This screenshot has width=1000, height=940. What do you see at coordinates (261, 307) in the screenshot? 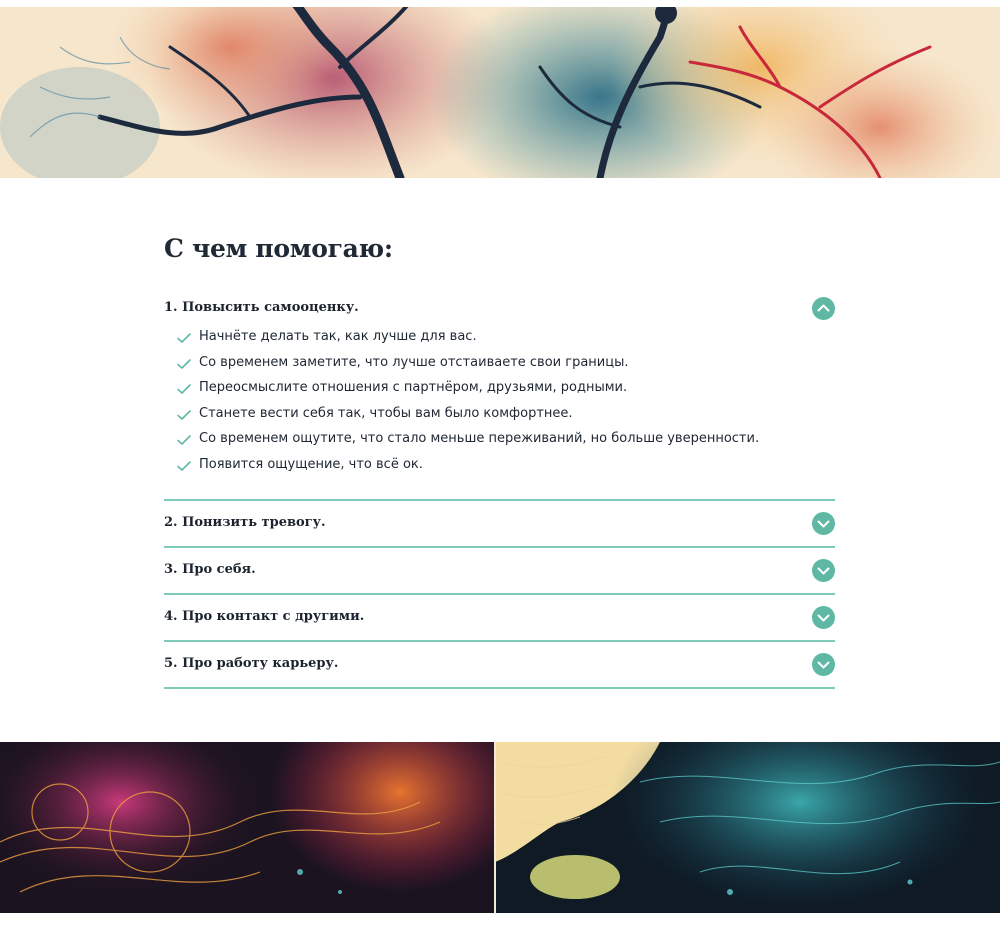
I see `accordion-title: 1. Повысить самооценку.` at bounding box center [261, 307].